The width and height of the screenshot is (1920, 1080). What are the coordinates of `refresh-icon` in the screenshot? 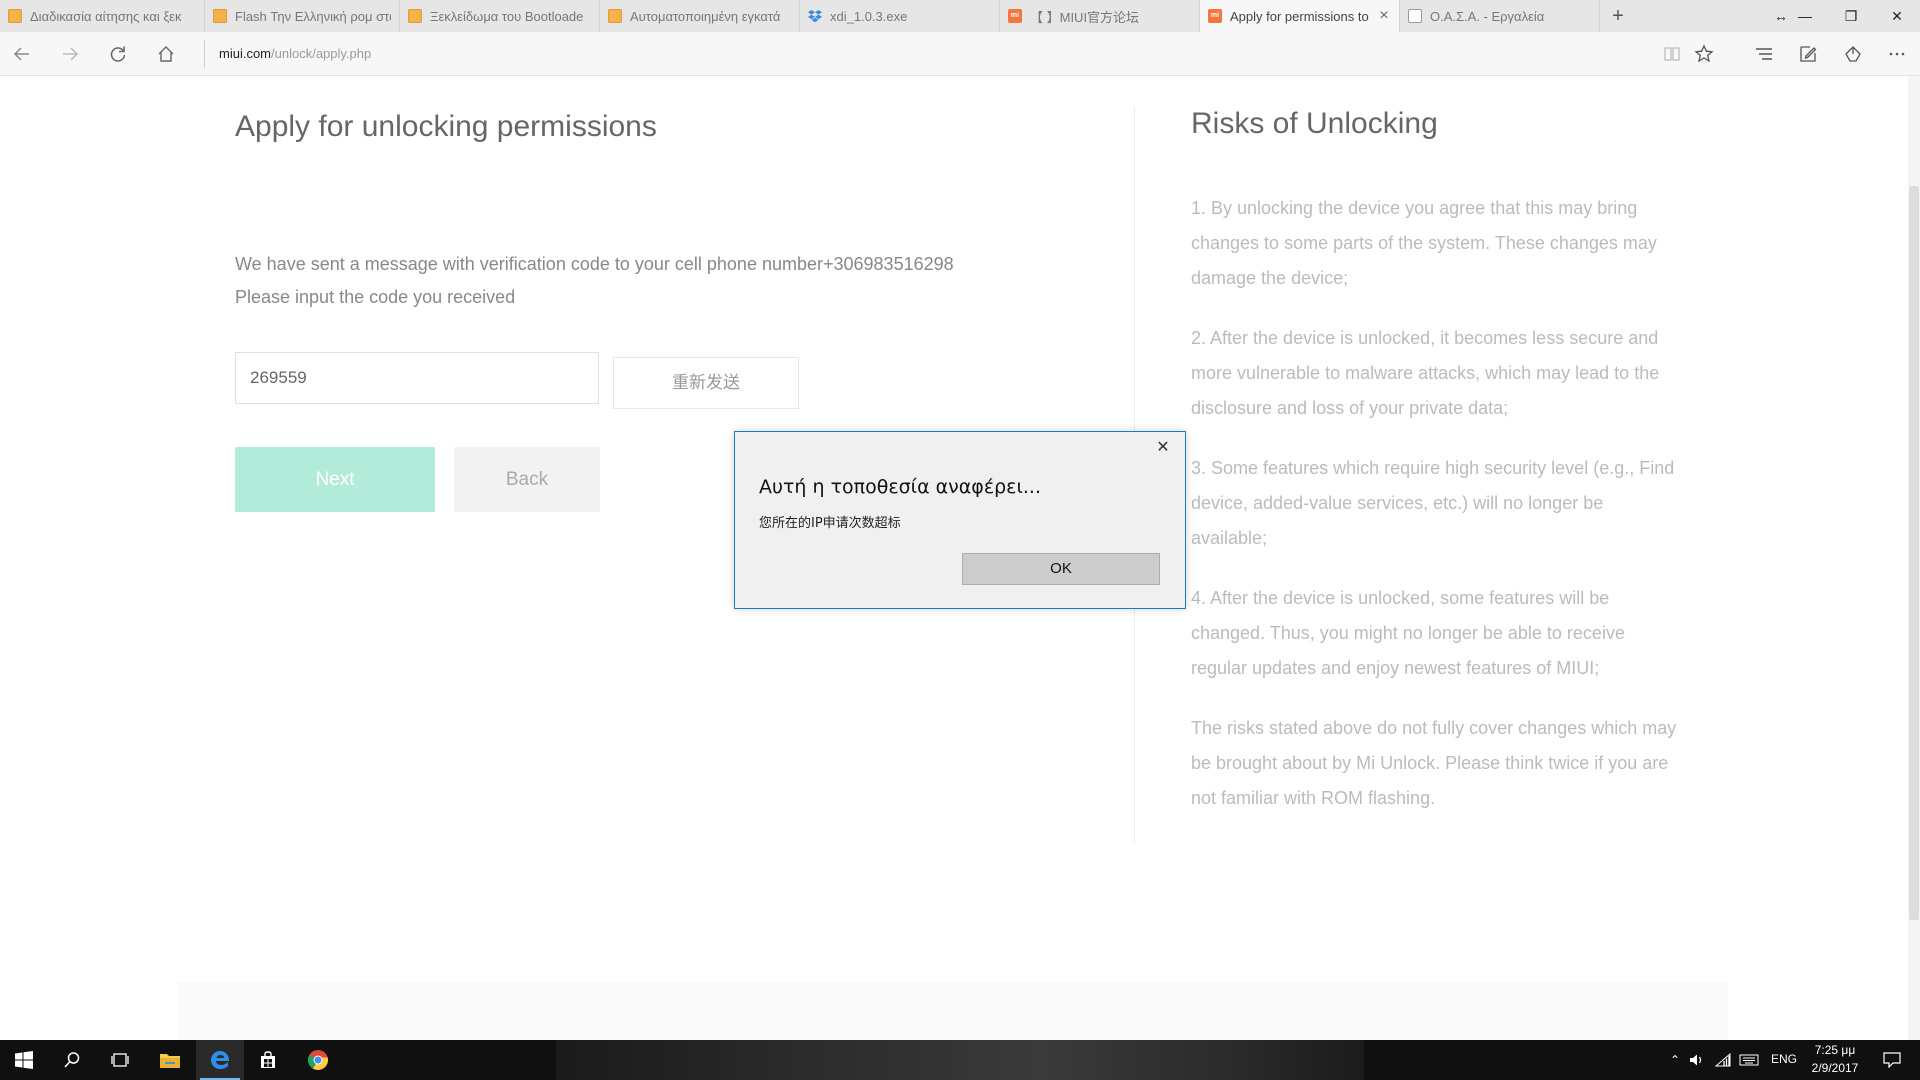 It's located at (118, 54).